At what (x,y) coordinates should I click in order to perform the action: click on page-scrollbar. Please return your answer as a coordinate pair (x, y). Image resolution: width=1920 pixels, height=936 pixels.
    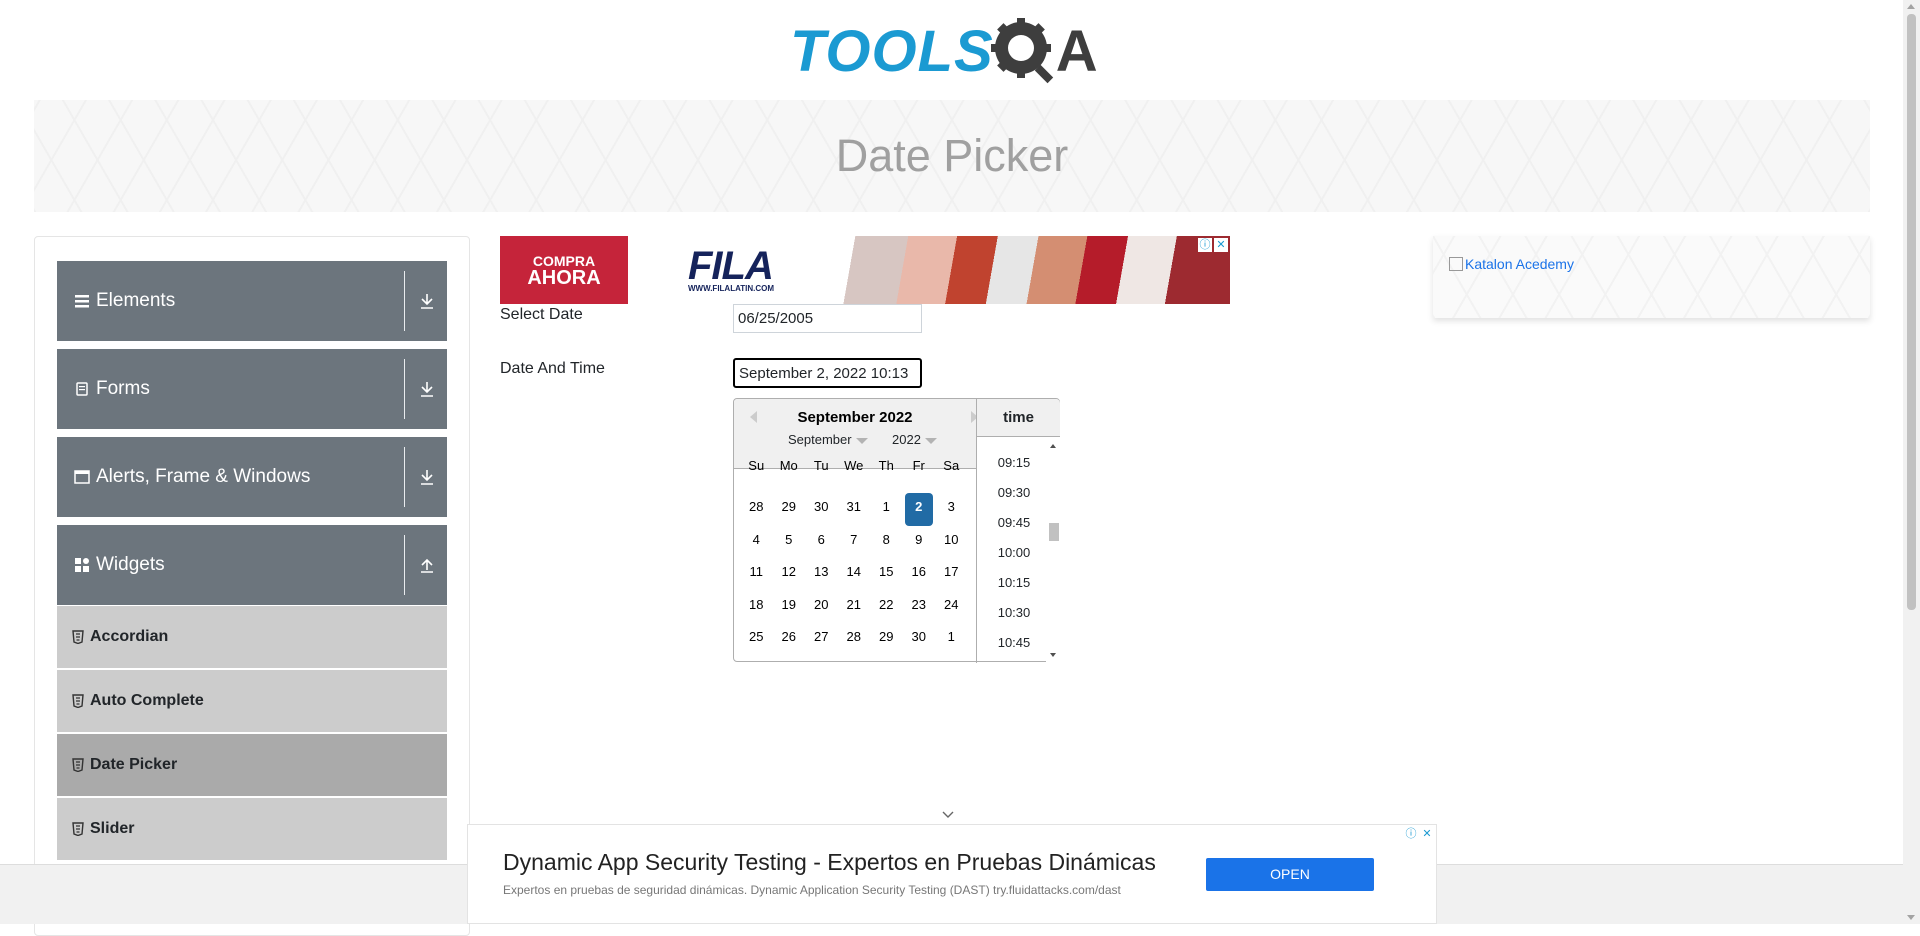
    Looking at the image, I should click on (1911, 462).